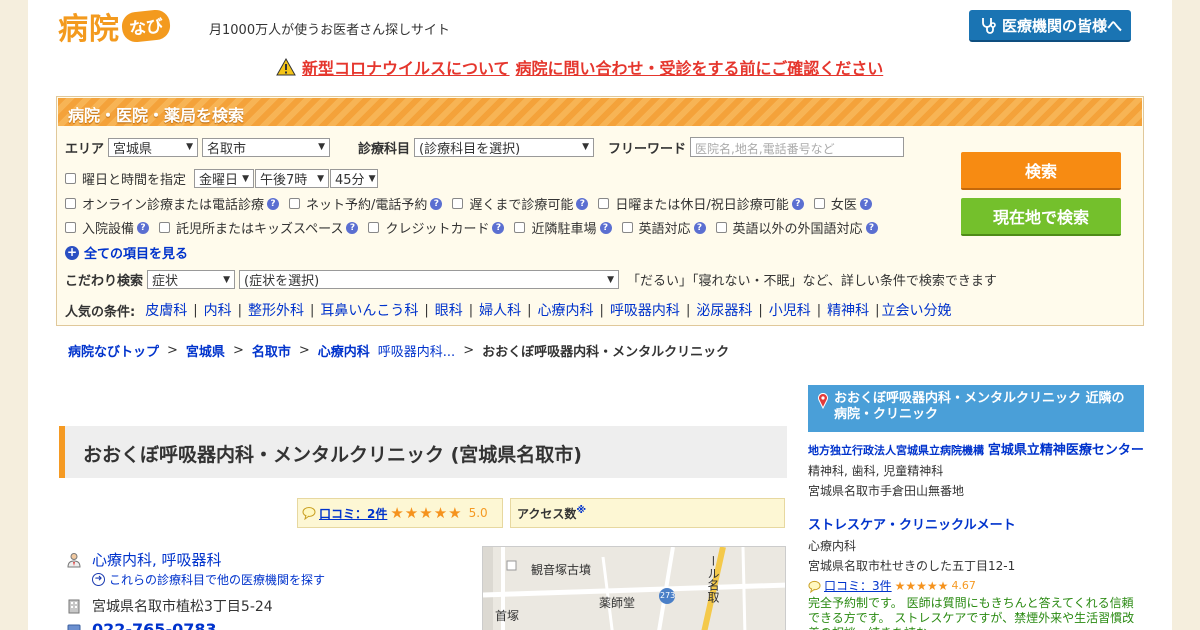 The image size is (1200, 630). Describe the element at coordinates (724, 310) in the screenshot. I see `popular-link: 泌尿器科` at that location.